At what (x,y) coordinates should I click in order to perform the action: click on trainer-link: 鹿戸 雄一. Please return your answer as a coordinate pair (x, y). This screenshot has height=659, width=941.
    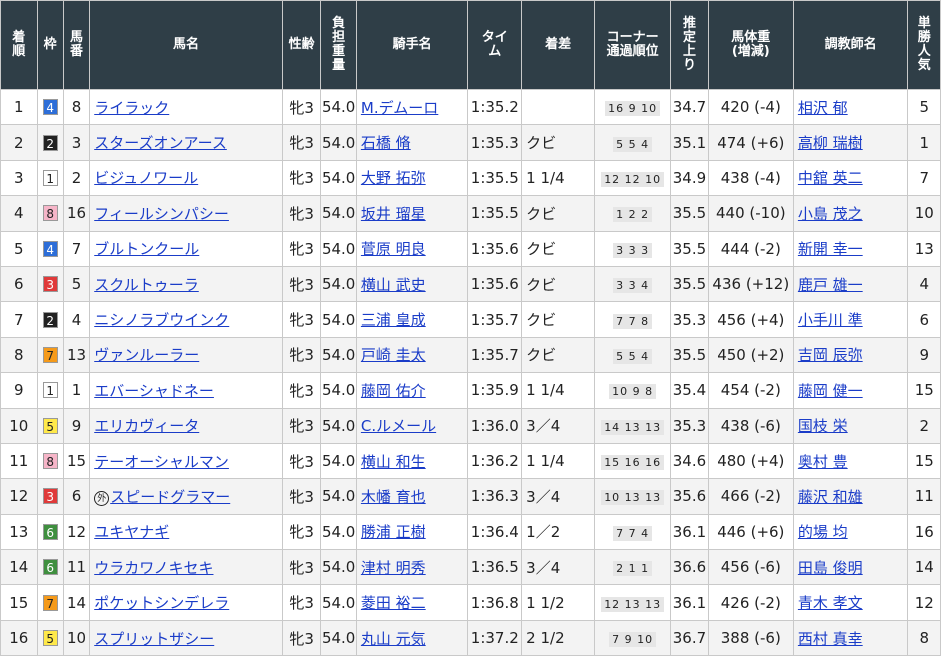
    Looking at the image, I should click on (830, 285).